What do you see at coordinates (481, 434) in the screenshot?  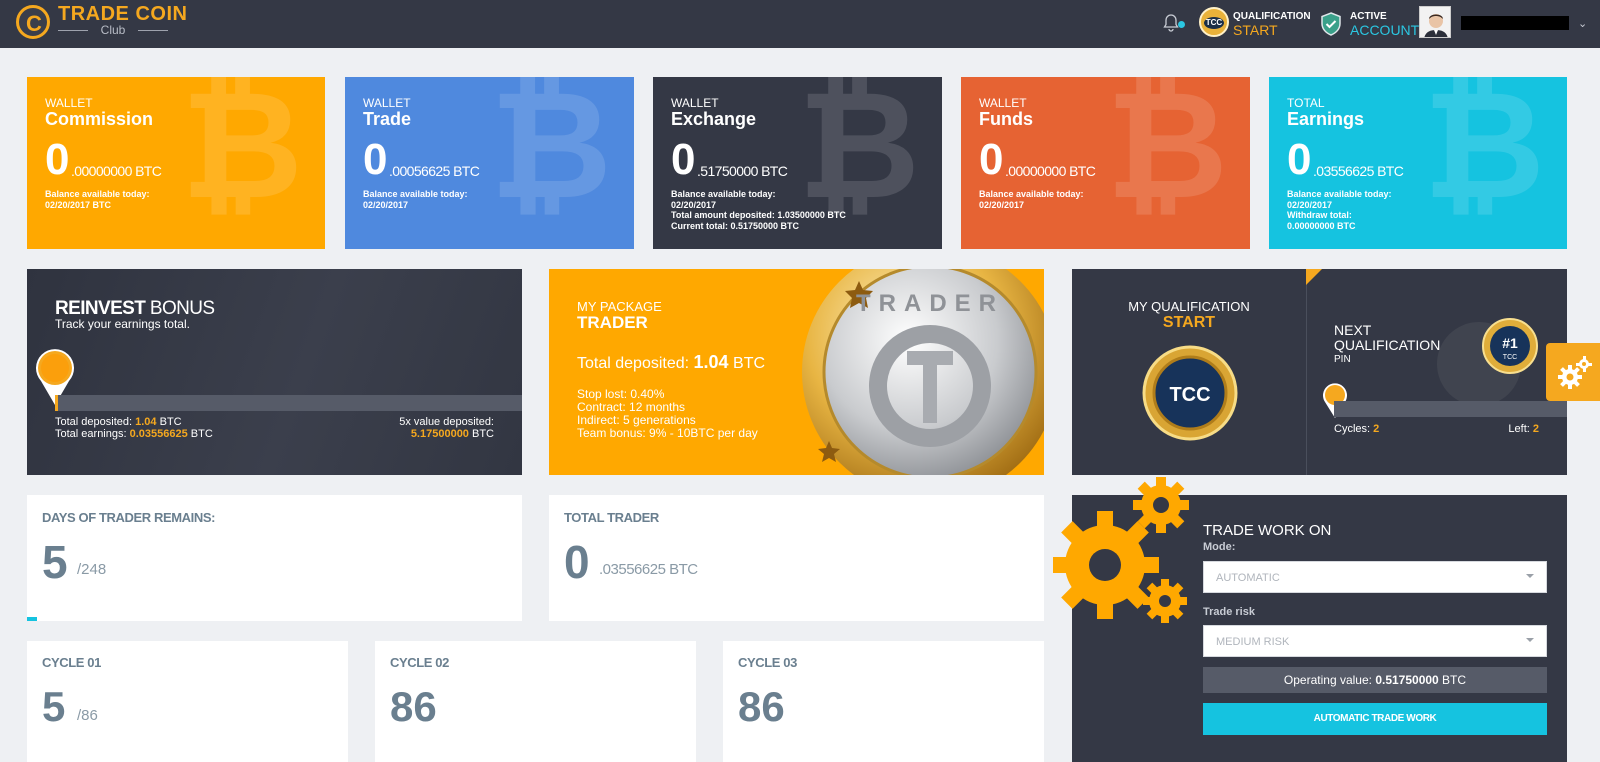 I see `reinvest-fivex-unit: BTC` at bounding box center [481, 434].